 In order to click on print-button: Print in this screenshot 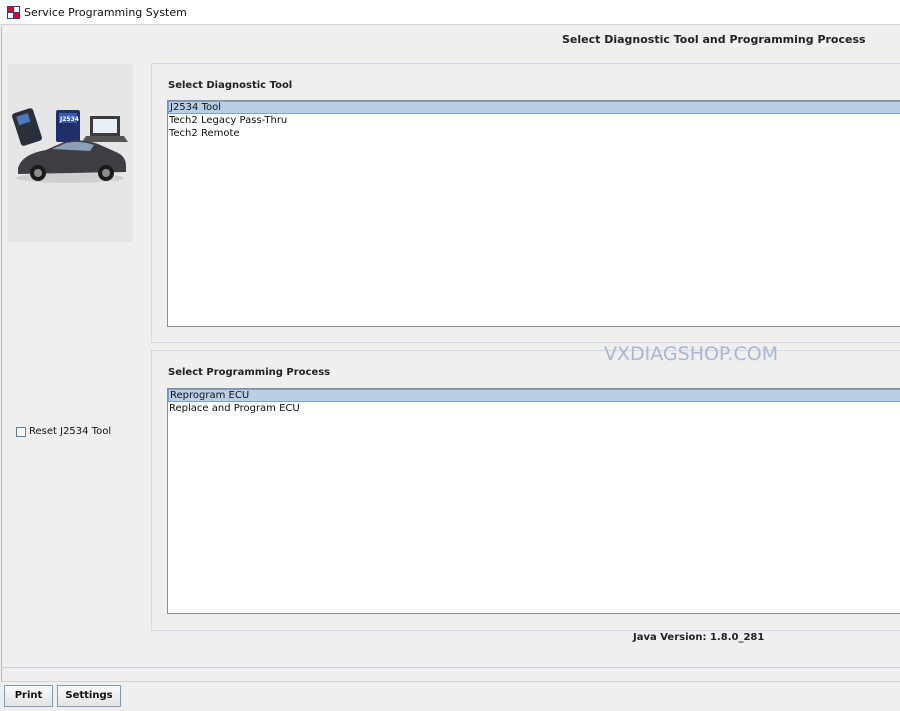, I will do `click(28, 696)`.